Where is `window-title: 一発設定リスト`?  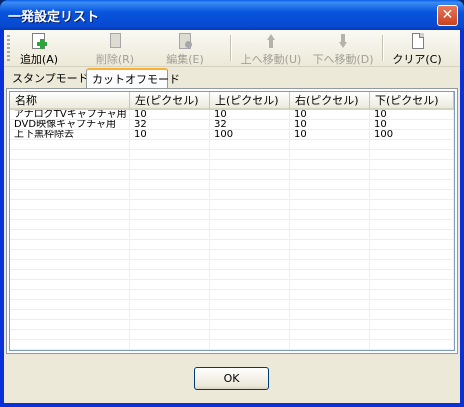 window-title: 一発設定リスト is located at coordinates (54, 17).